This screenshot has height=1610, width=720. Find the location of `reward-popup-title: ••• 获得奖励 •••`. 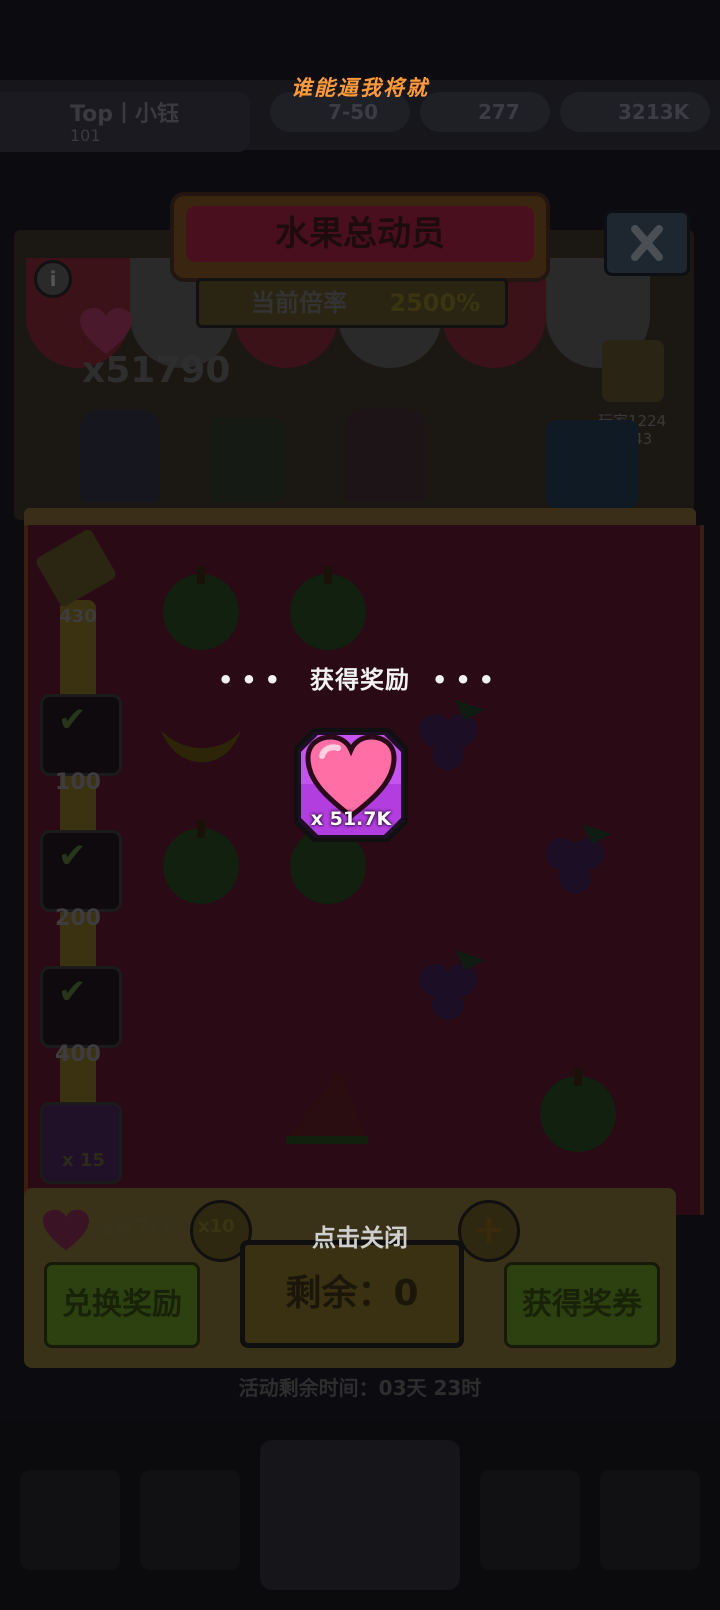

reward-popup-title: ••• 获得奖励 ••• is located at coordinates (360, 677).